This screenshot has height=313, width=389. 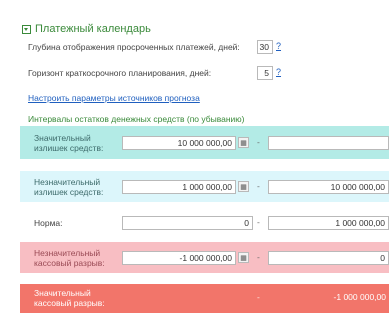 What do you see at coordinates (69, 258) in the screenshot?
I see `interval-label: Незначительный кассовый разрыв:` at bounding box center [69, 258].